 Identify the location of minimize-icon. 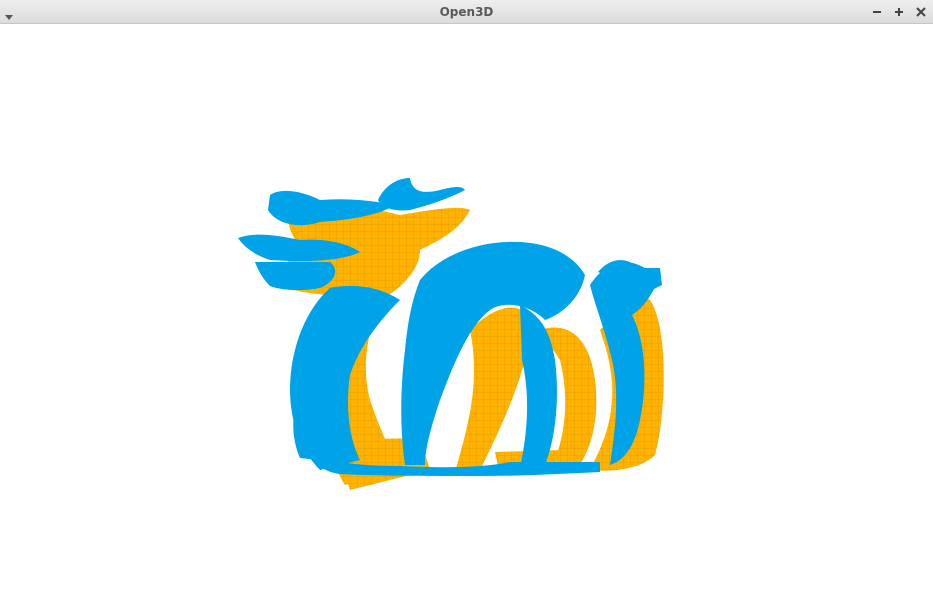
(877, 12).